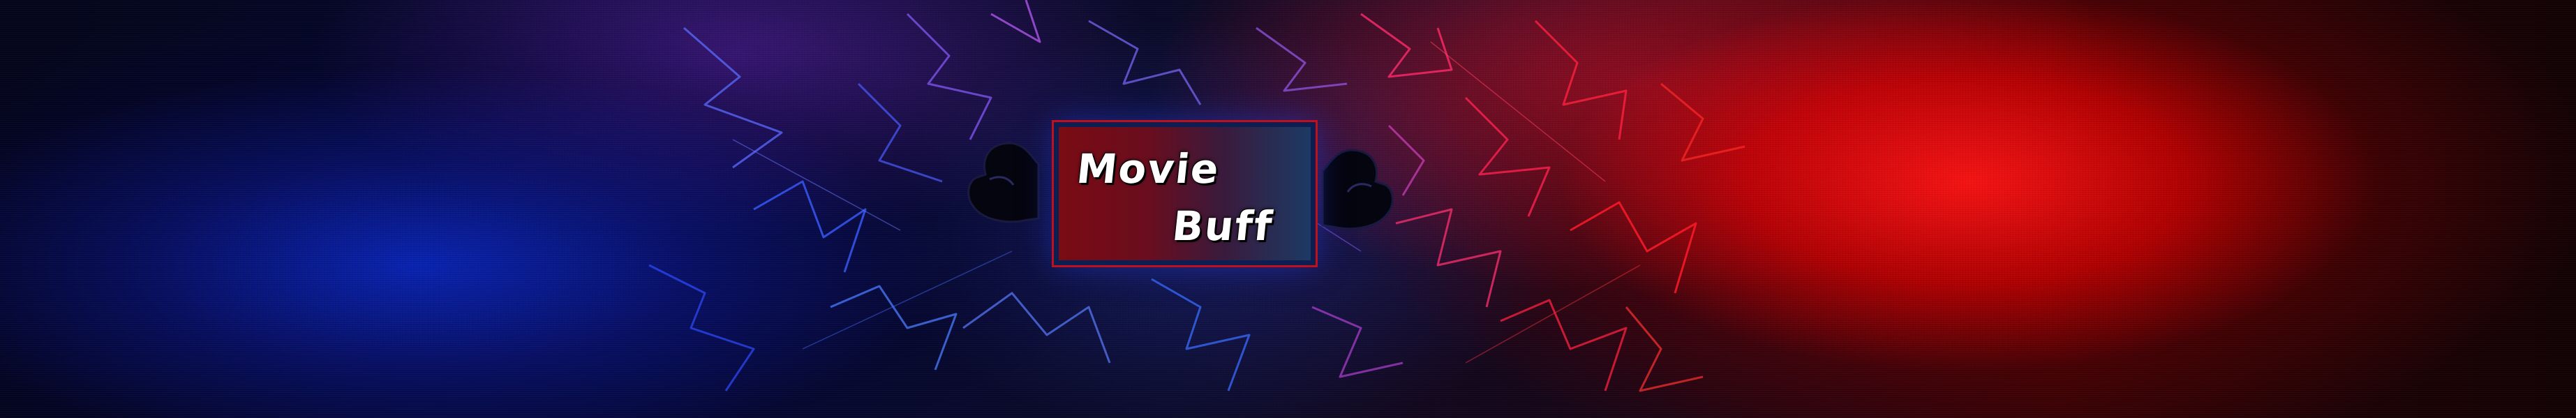 This screenshot has height=418, width=2576. What do you see at coordinates (1358, 189) in the screenshot?
I see `flexing-arm-right-icon` at bounding box center [1358, 189].